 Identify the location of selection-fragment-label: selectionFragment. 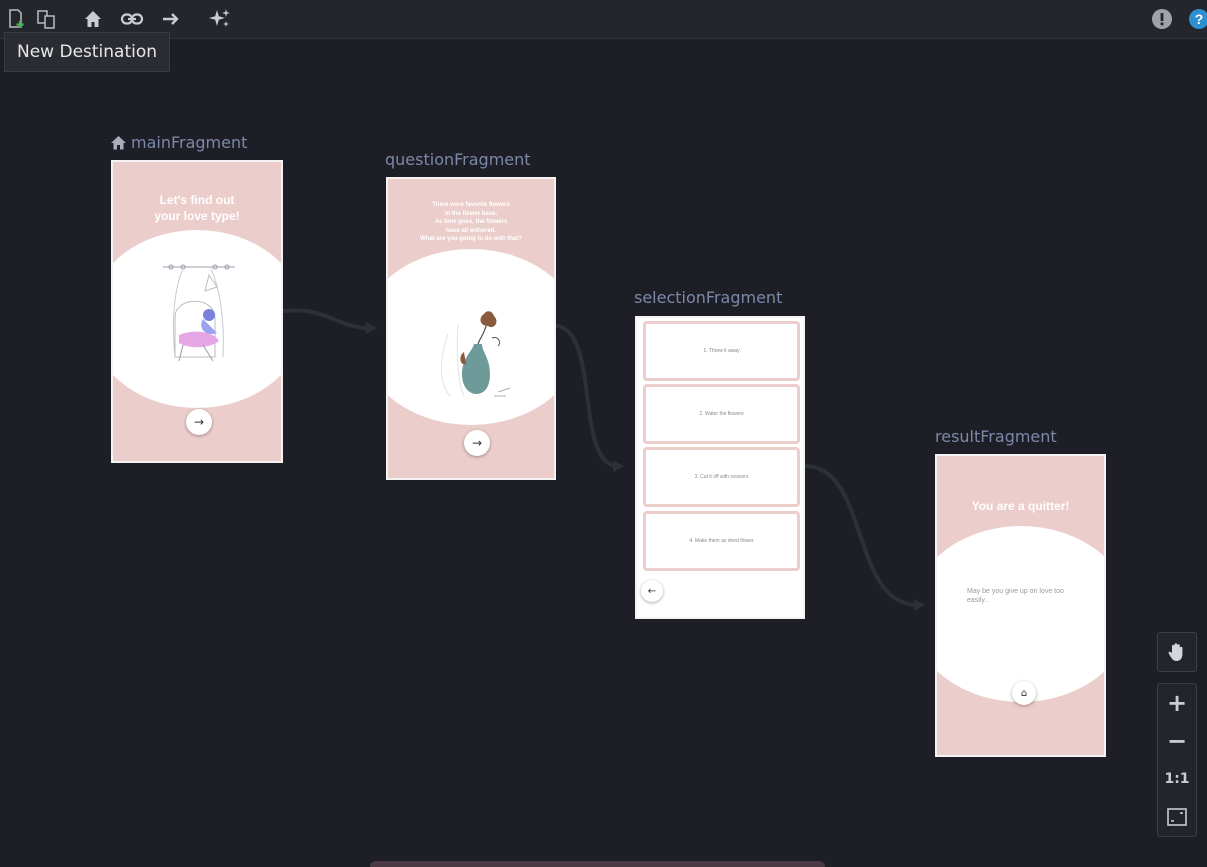
(708, 297).